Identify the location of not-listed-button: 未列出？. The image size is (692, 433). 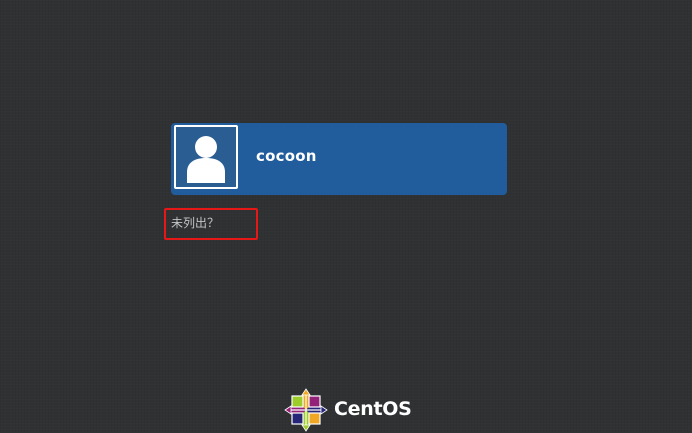
(211, 224).